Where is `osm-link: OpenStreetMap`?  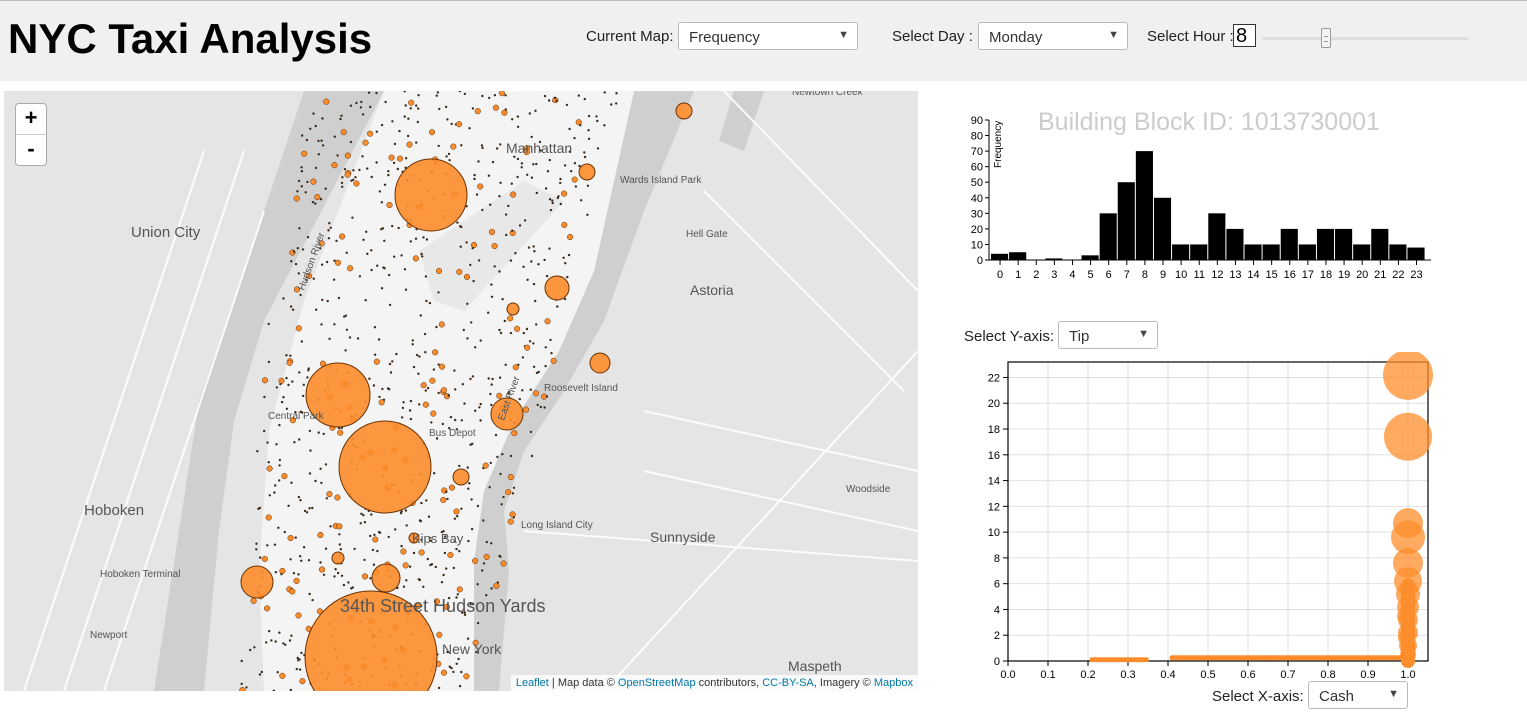
osm-link: OpenStreetMap is located at coordinates (657, 683).